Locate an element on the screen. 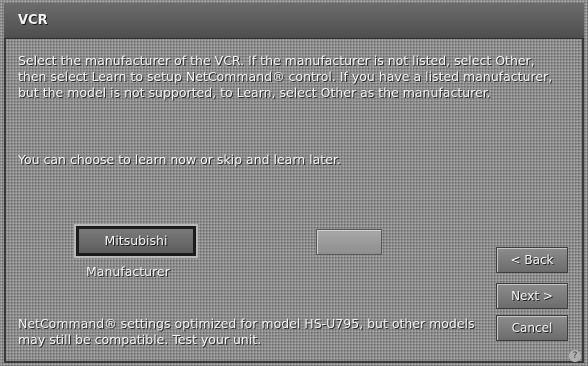  window-title: VCR is located at coordinates (33, 20).